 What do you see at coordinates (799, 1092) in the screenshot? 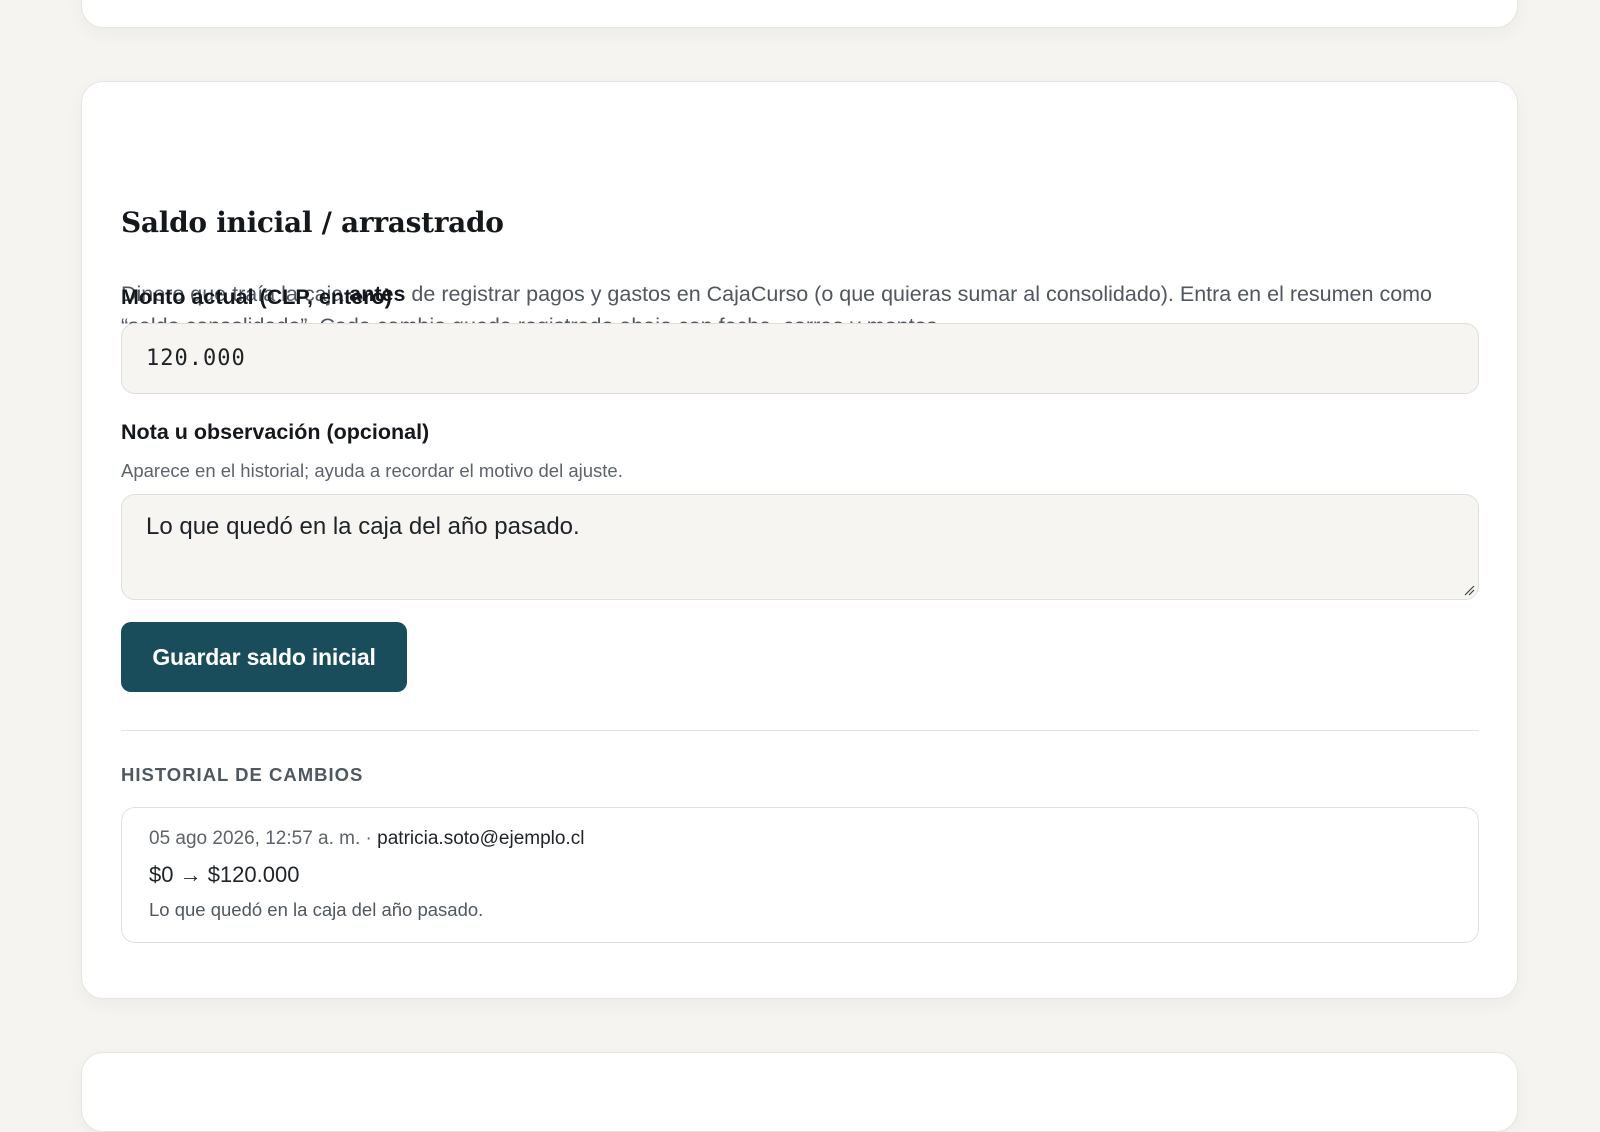
I see `next-card` at bounding box center [799, 1092].